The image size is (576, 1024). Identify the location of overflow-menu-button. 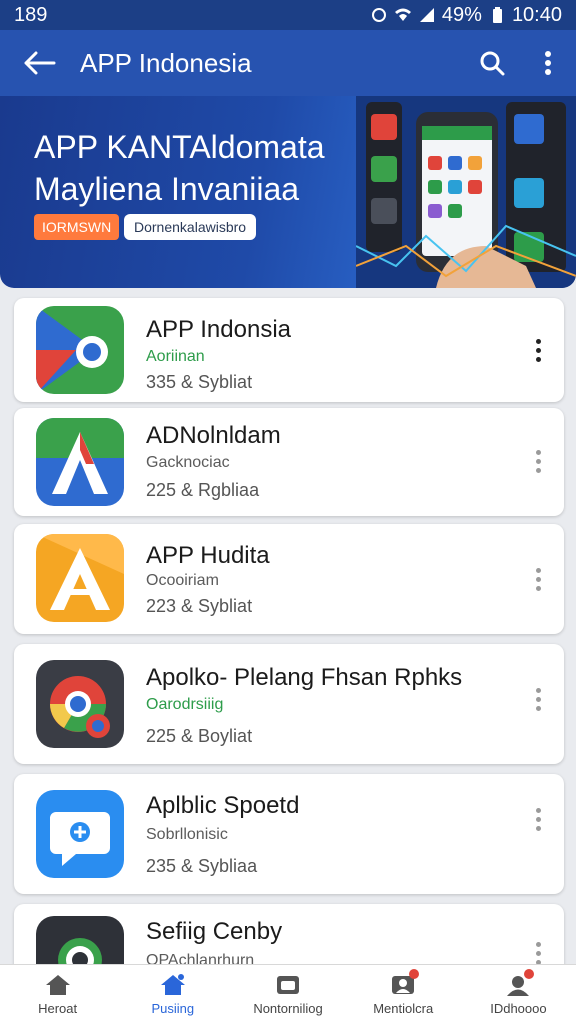
(548, 63).